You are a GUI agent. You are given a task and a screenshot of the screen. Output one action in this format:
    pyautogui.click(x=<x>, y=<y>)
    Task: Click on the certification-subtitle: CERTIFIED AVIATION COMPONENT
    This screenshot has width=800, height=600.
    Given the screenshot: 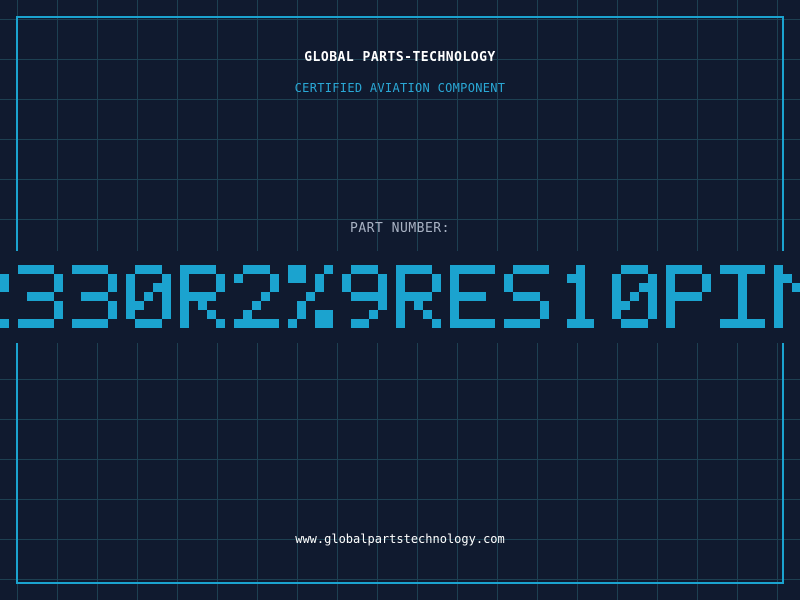 What is the action you would take?
    pyautogui.click(x=400, y=88)
    